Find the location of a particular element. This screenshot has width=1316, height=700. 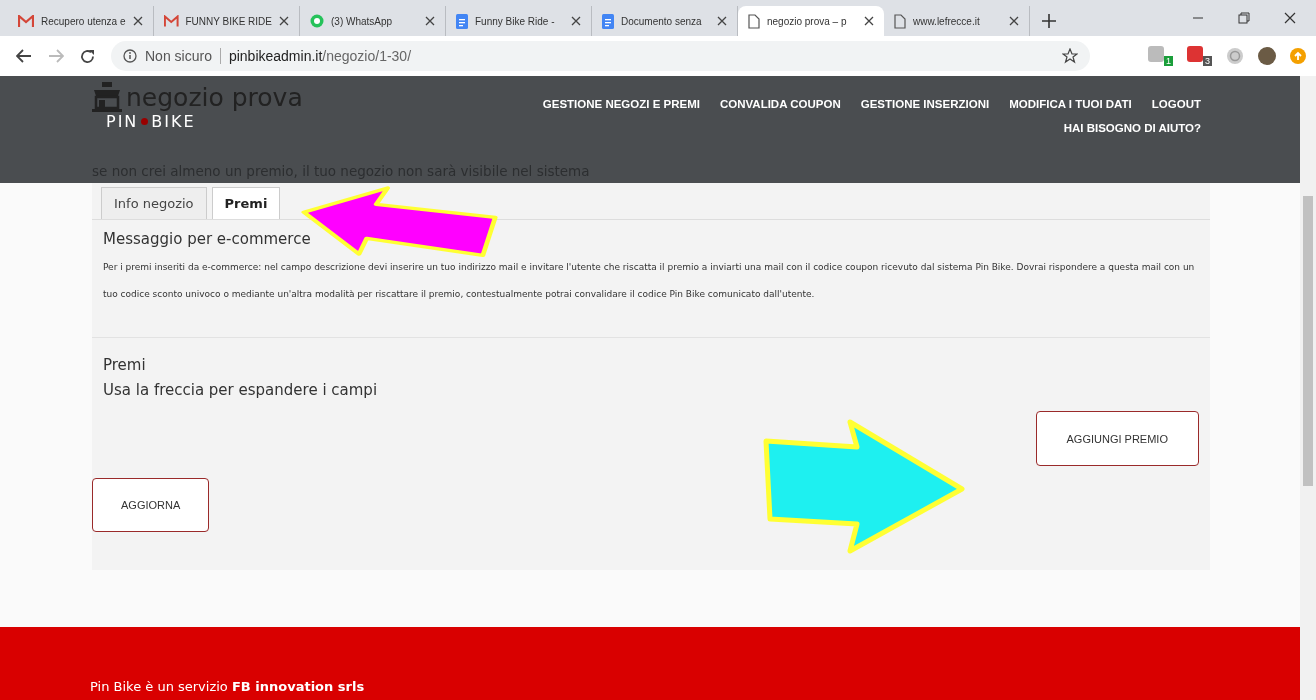

nav-link: MODIFICA I TUOI DATI is located at coordinates (1070, 104).